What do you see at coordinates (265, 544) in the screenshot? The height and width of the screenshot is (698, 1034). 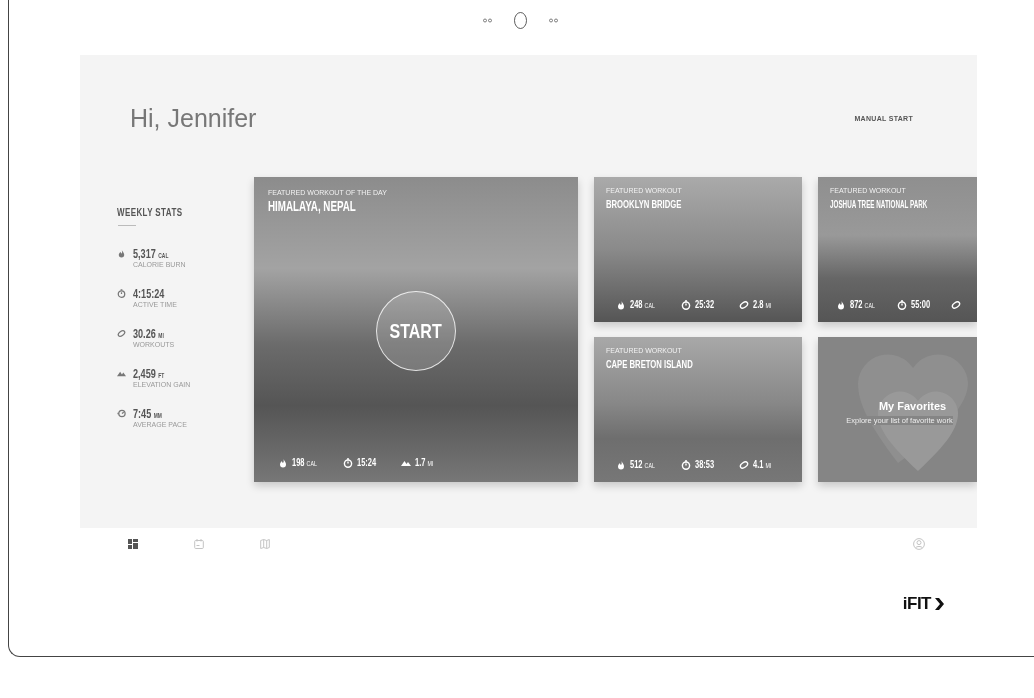 I see `map-icon` at bounding box center [265, 544].